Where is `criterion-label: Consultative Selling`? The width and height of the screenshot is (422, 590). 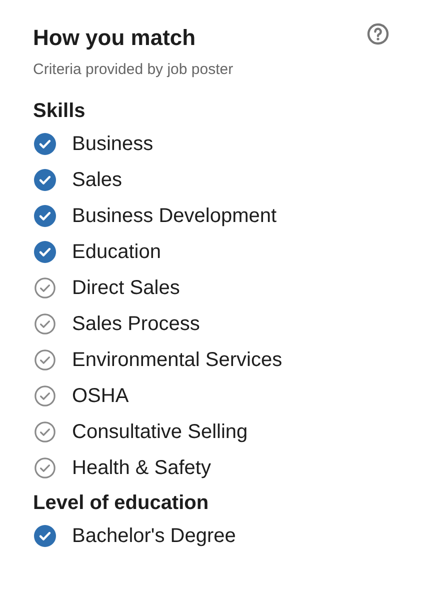 criterion-label: Consultative Selling is located at coordinates (160, 432).